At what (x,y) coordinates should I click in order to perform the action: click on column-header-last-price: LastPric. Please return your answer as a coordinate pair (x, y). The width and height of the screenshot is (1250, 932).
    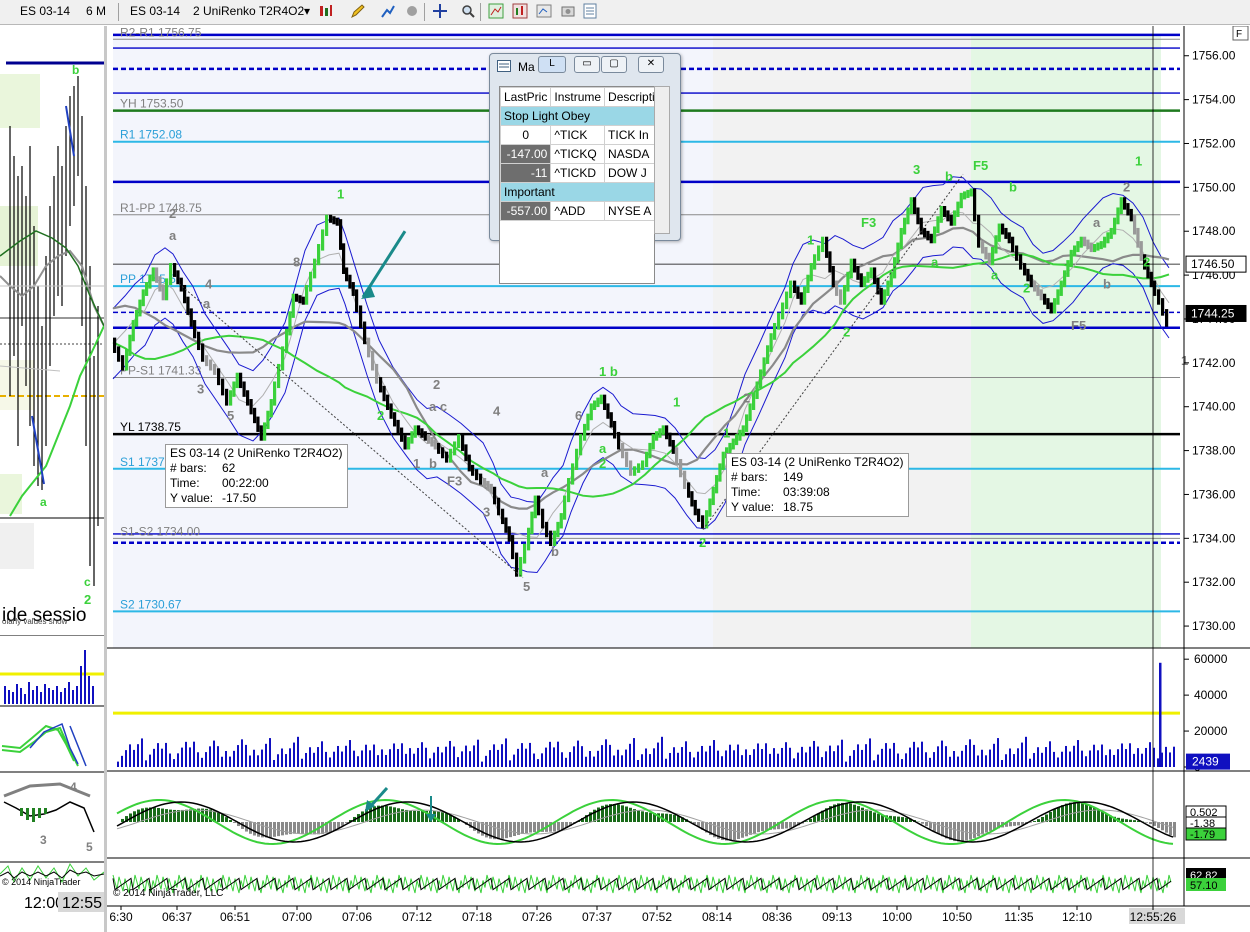
    Looking at the image, I should click on (526, 97).